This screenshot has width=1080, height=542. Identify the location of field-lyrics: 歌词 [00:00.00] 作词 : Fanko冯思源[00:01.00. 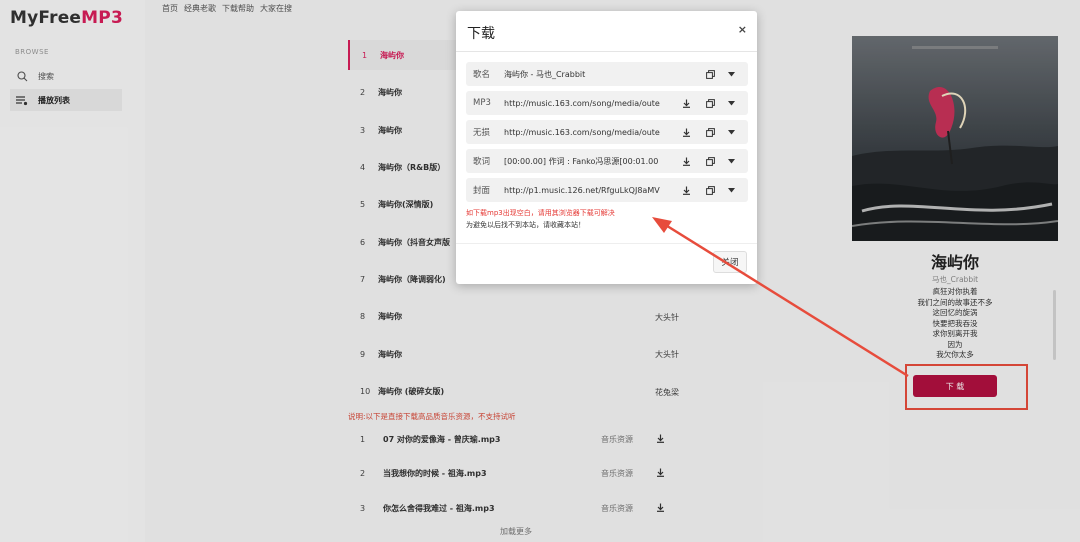
(607, 161).